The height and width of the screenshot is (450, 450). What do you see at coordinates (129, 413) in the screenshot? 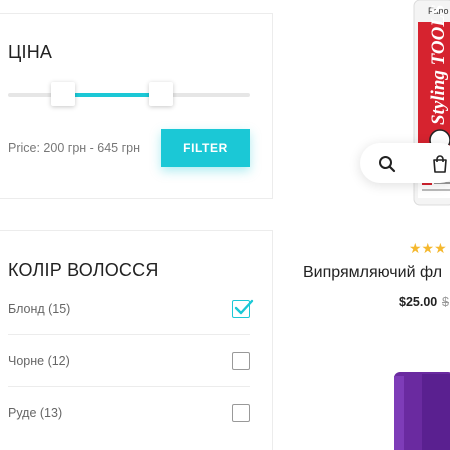
I see `color-option-red: Руде (13)` at bounding box center [129, 413].